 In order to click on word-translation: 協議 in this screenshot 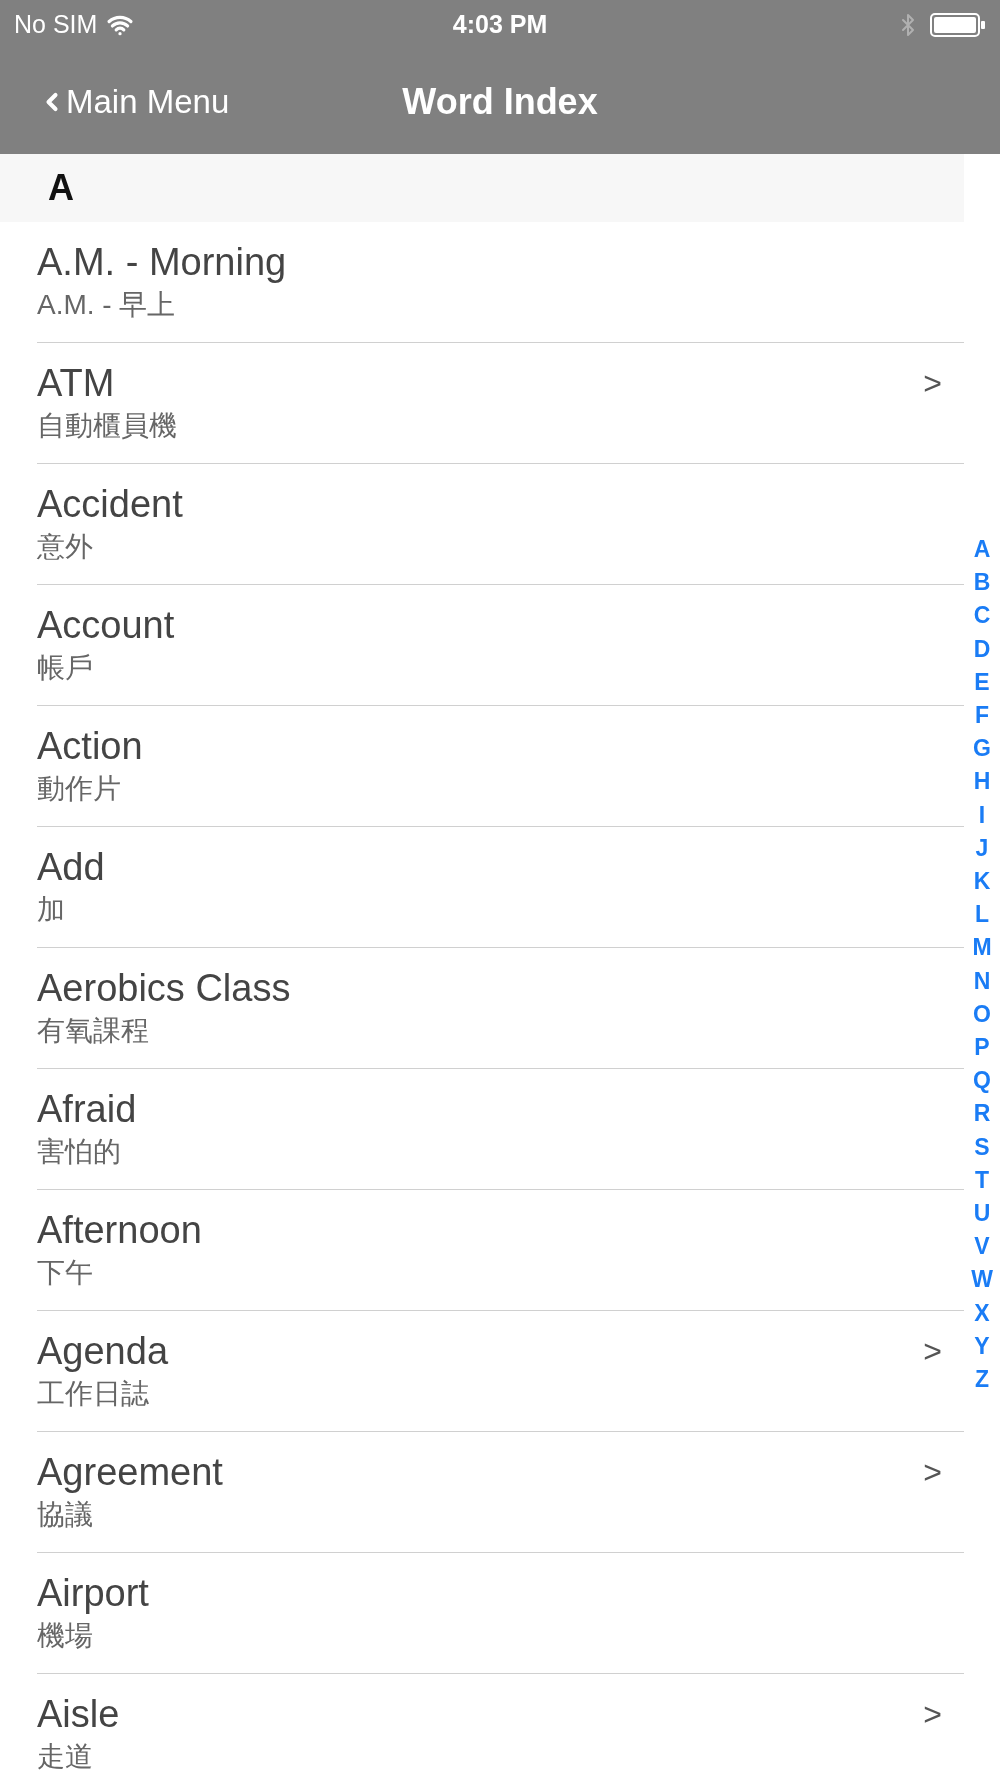, I will do `click(65, 1515)`.